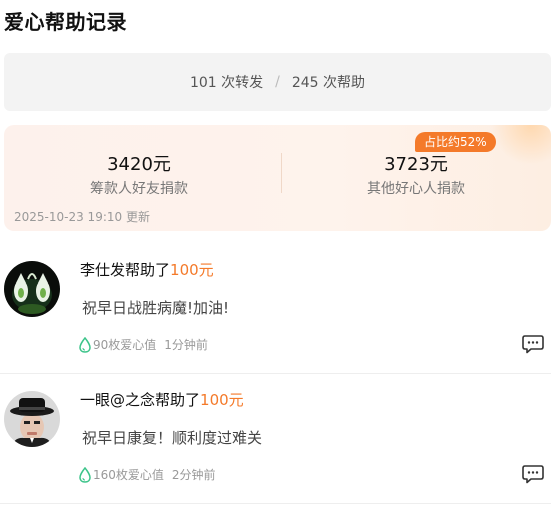 Image resolution: width=551 pixels, height=524 pixels. What do you see at coordinates (416, 164) in the screenshot?
I see `others-amount: 3723元` at bounding box center [416, 164].